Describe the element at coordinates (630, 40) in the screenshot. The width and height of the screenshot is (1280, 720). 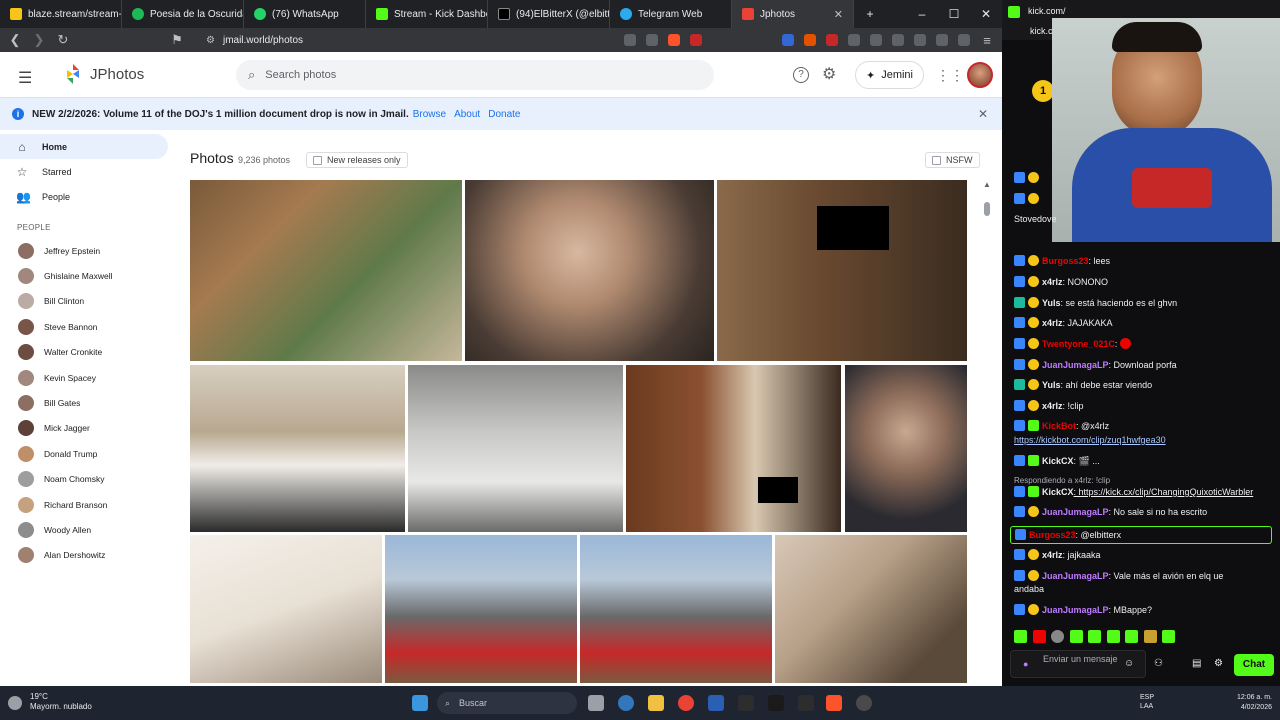
I see `translate-icon` at that location.